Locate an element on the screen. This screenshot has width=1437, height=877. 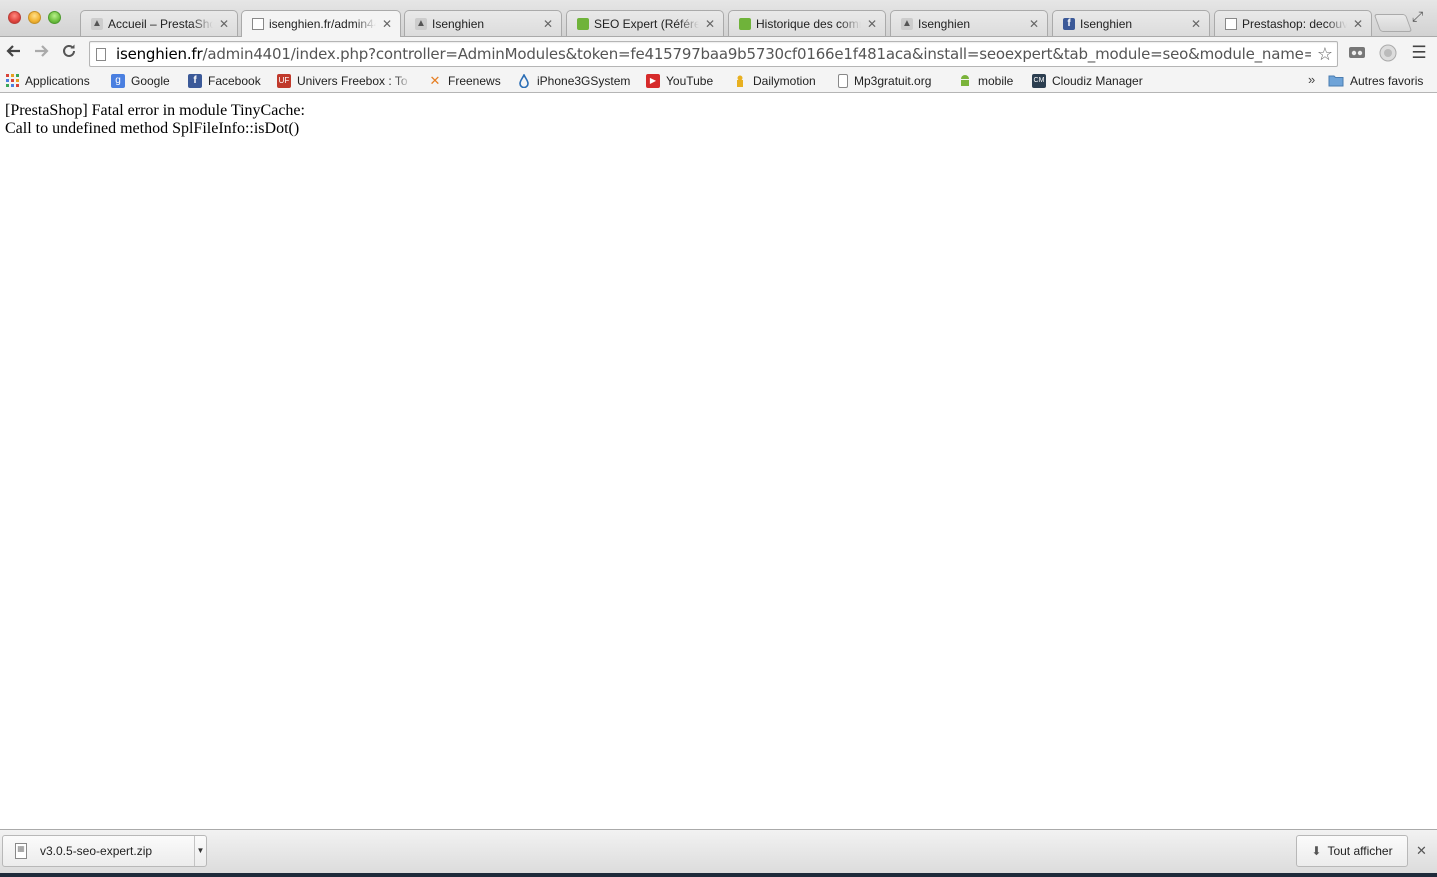
zip-file-icon: ▦ is located at coordinates (21, 851).